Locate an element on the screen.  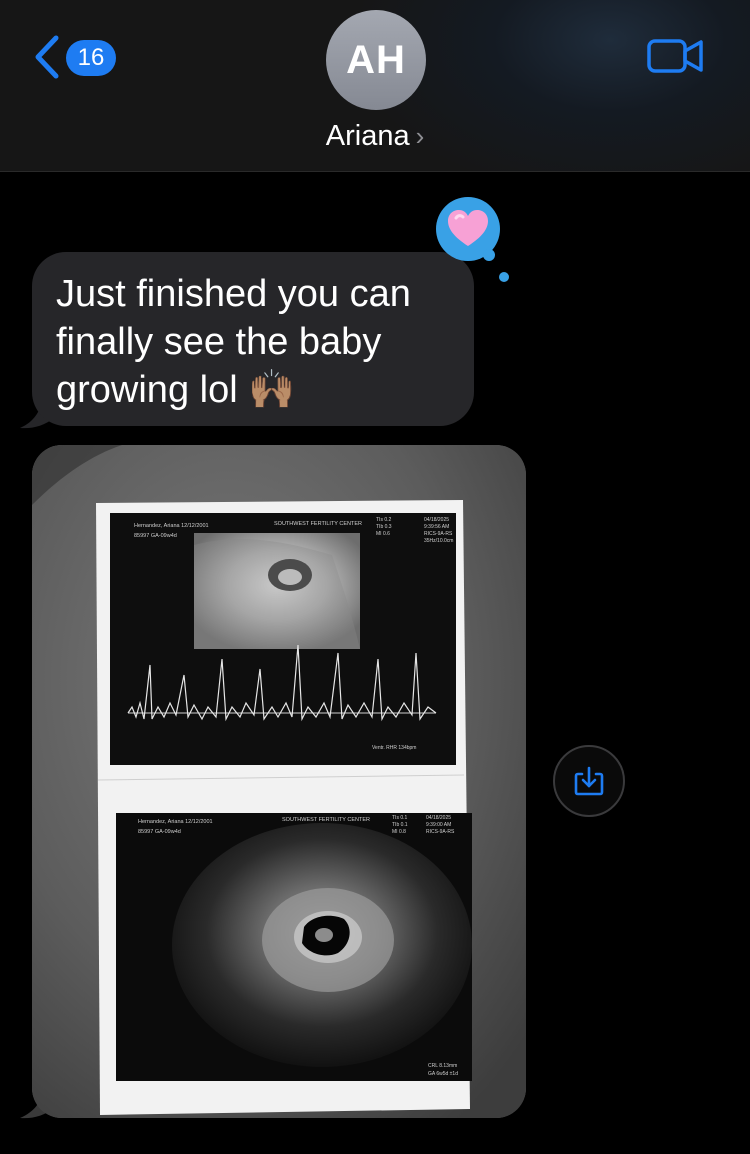
conversation-header: 16 AH Ariana › is located at coordinates (375, 86).